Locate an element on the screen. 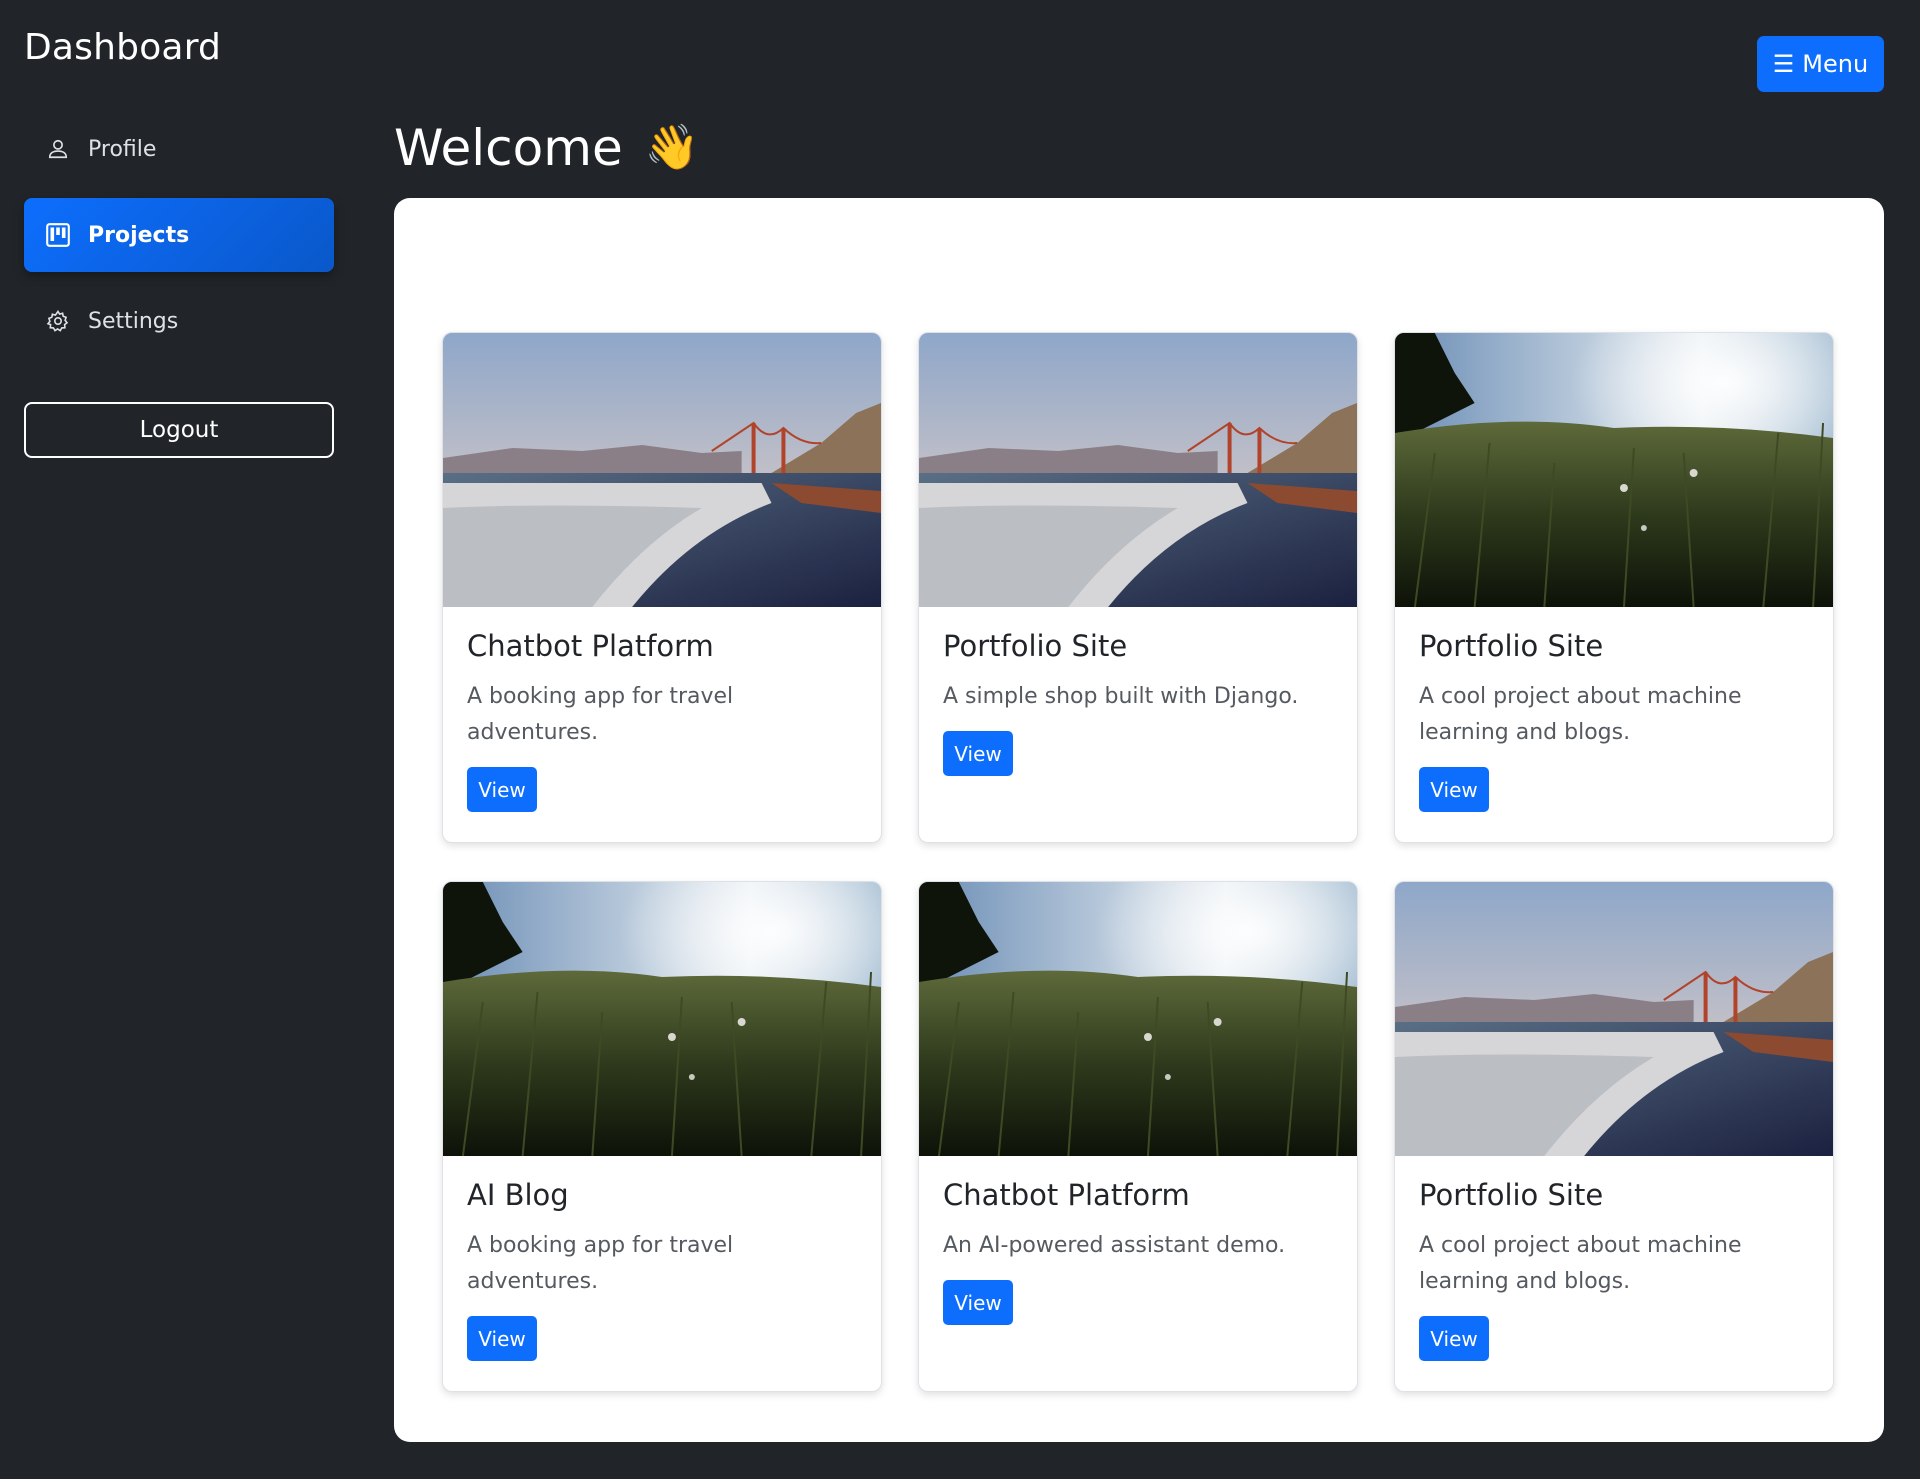 The width and height of the screenshot is (1920, 1479). logout-button: Logout is located at coordinates (179, 430).